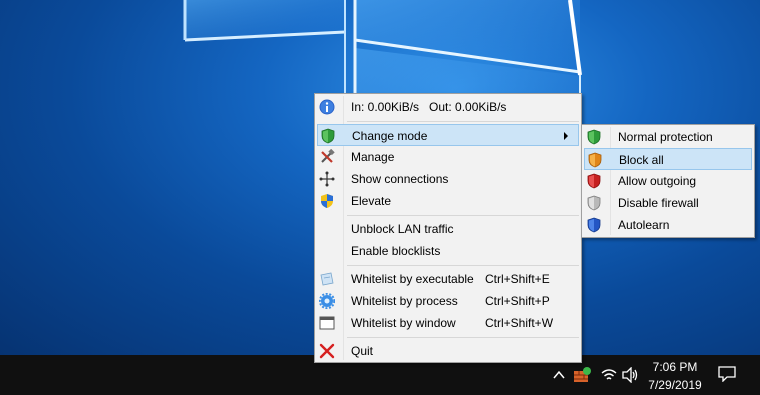  What do you see at coordinates (582, 375) in the screenshot?
I see `firewall-tray-icon` at bounding box center [582, 375].